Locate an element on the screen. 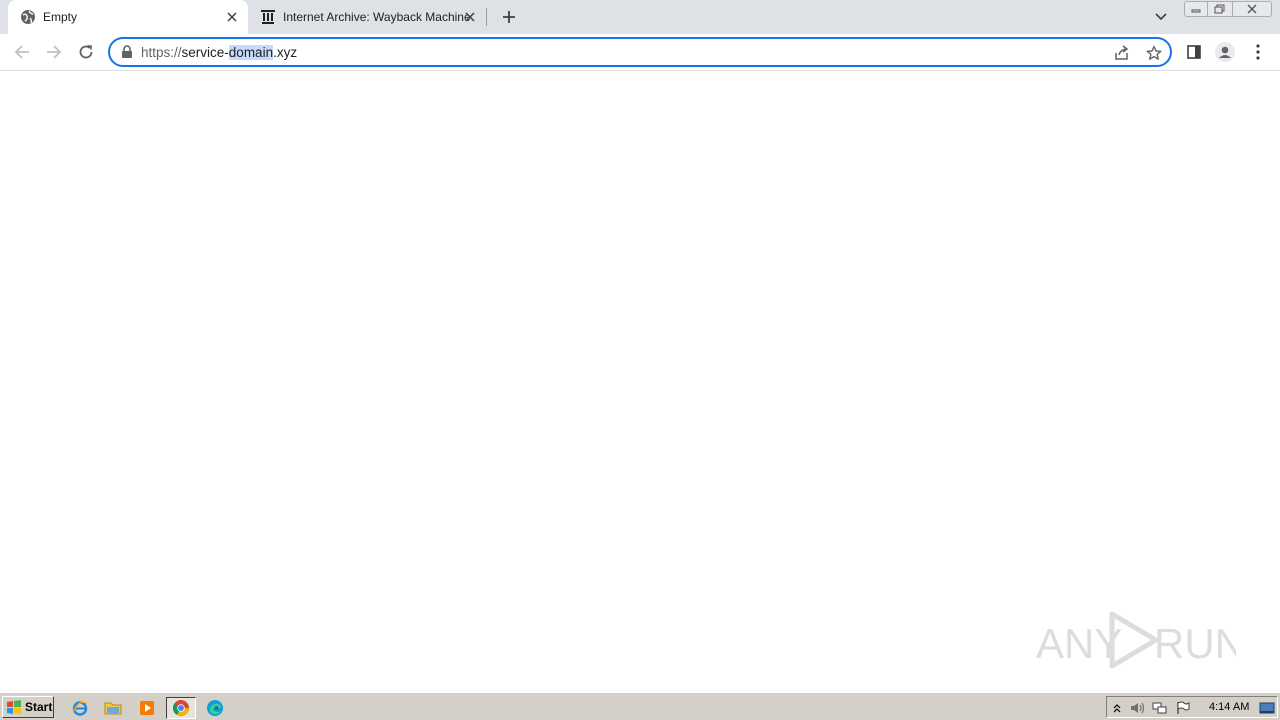 The image size is (1280, 720). browser-toolbar: https://service-domain.xyz is located at coordinates (640, 52).